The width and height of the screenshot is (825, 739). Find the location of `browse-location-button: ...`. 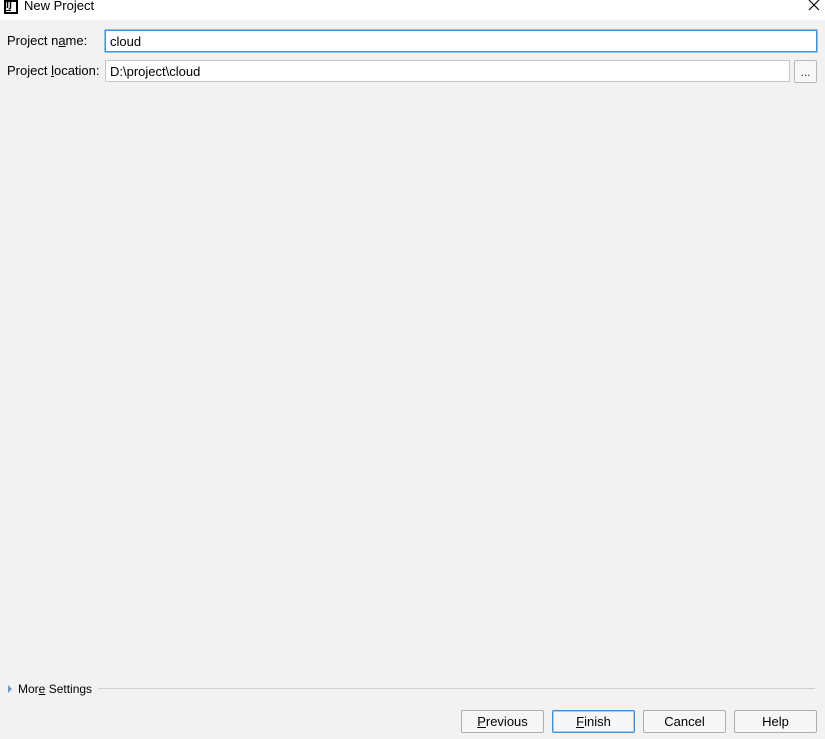

browse-location-button: ... is located at coordinates (805, 71).